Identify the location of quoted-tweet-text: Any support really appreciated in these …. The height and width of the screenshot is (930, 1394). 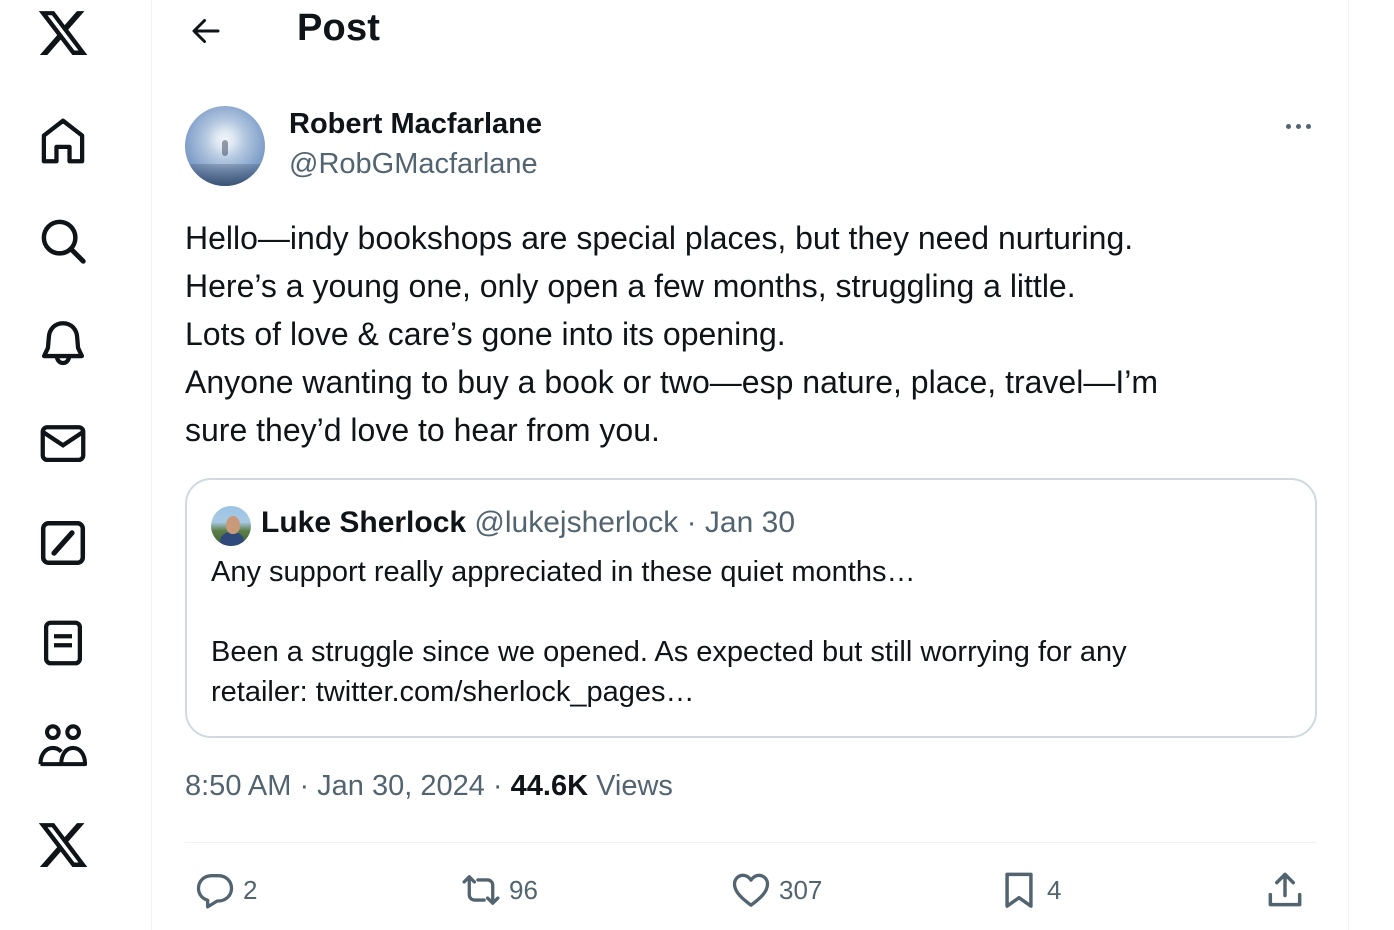
(751, 632).